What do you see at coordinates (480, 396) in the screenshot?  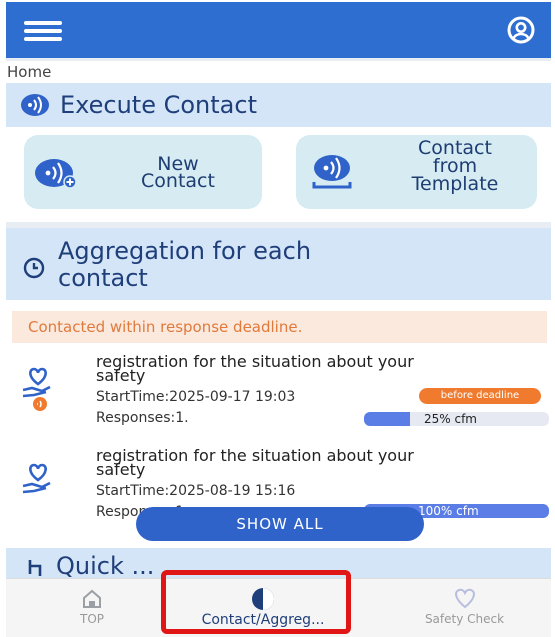 I see `status-badge: before deadline` at bounding box center [480, 396].